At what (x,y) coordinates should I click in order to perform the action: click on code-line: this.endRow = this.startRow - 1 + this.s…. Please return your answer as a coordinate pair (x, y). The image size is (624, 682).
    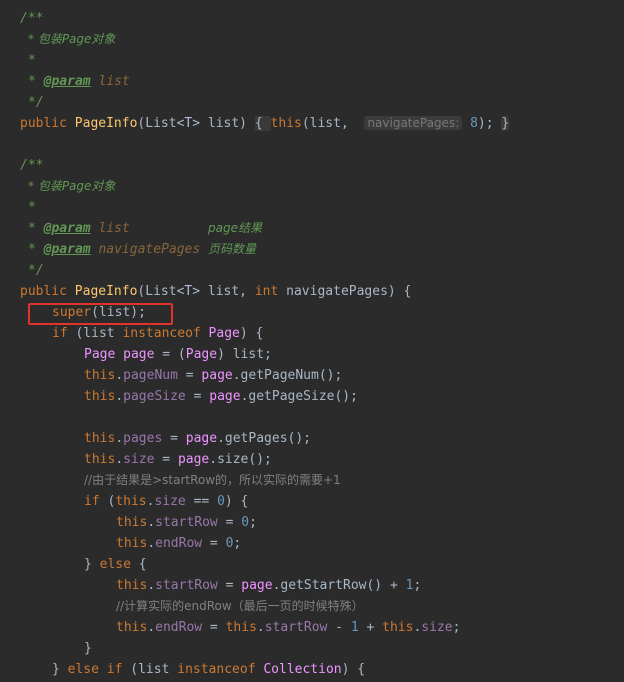
    Looking at the image, I should click on (288, 627).